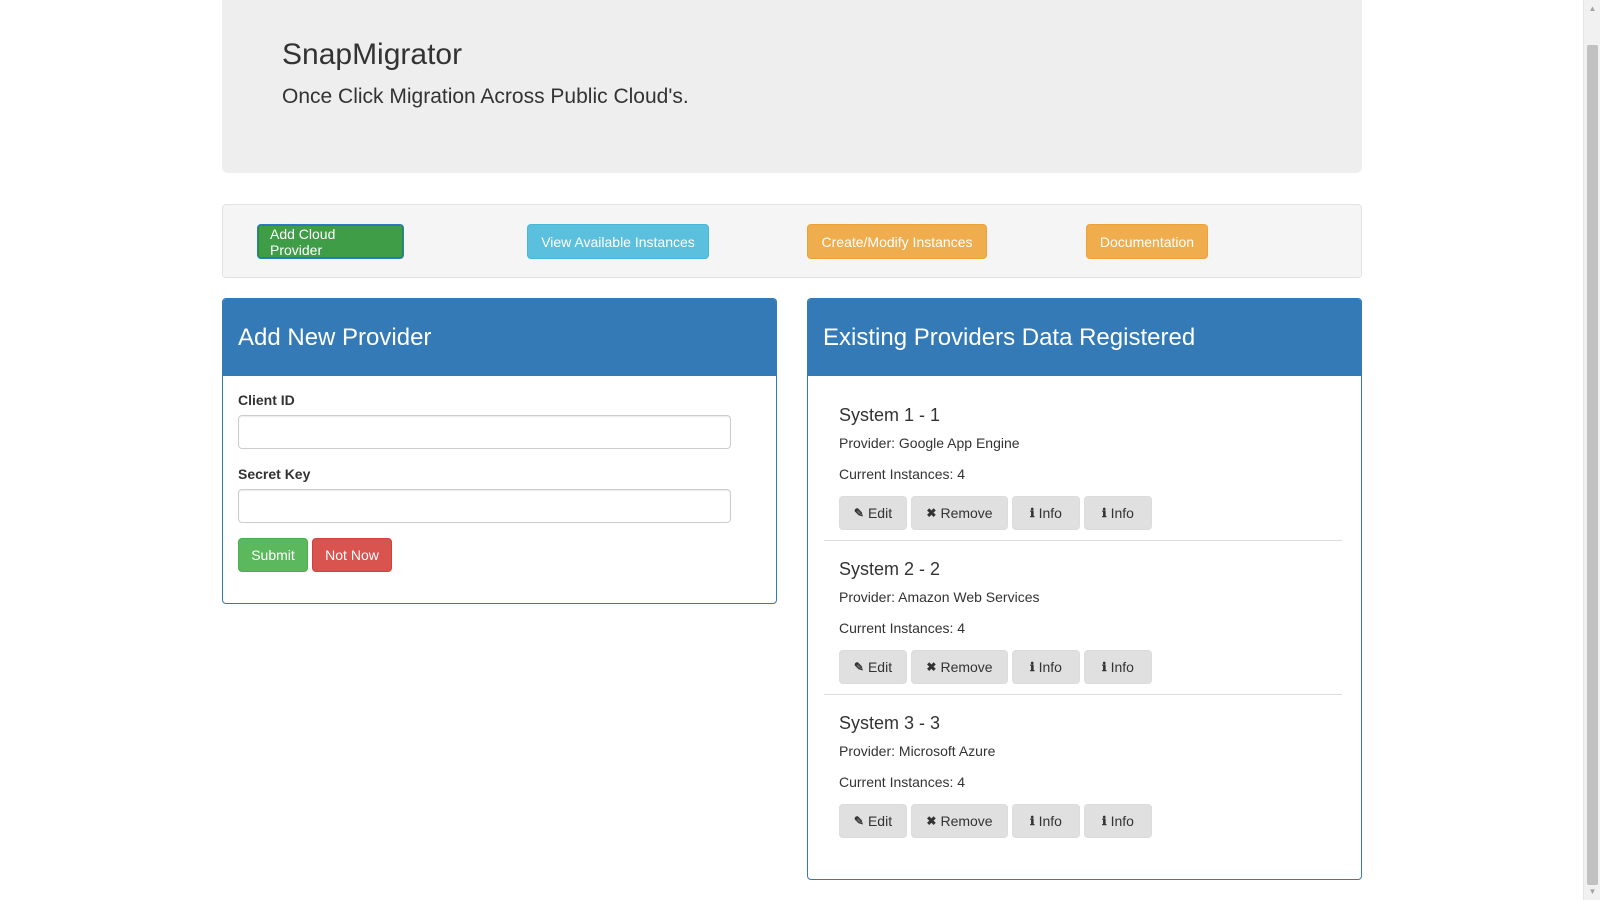  Describe the element at coordinates (1592, 465) in the screenshot. I see `scrollbar-thumb` at that location.